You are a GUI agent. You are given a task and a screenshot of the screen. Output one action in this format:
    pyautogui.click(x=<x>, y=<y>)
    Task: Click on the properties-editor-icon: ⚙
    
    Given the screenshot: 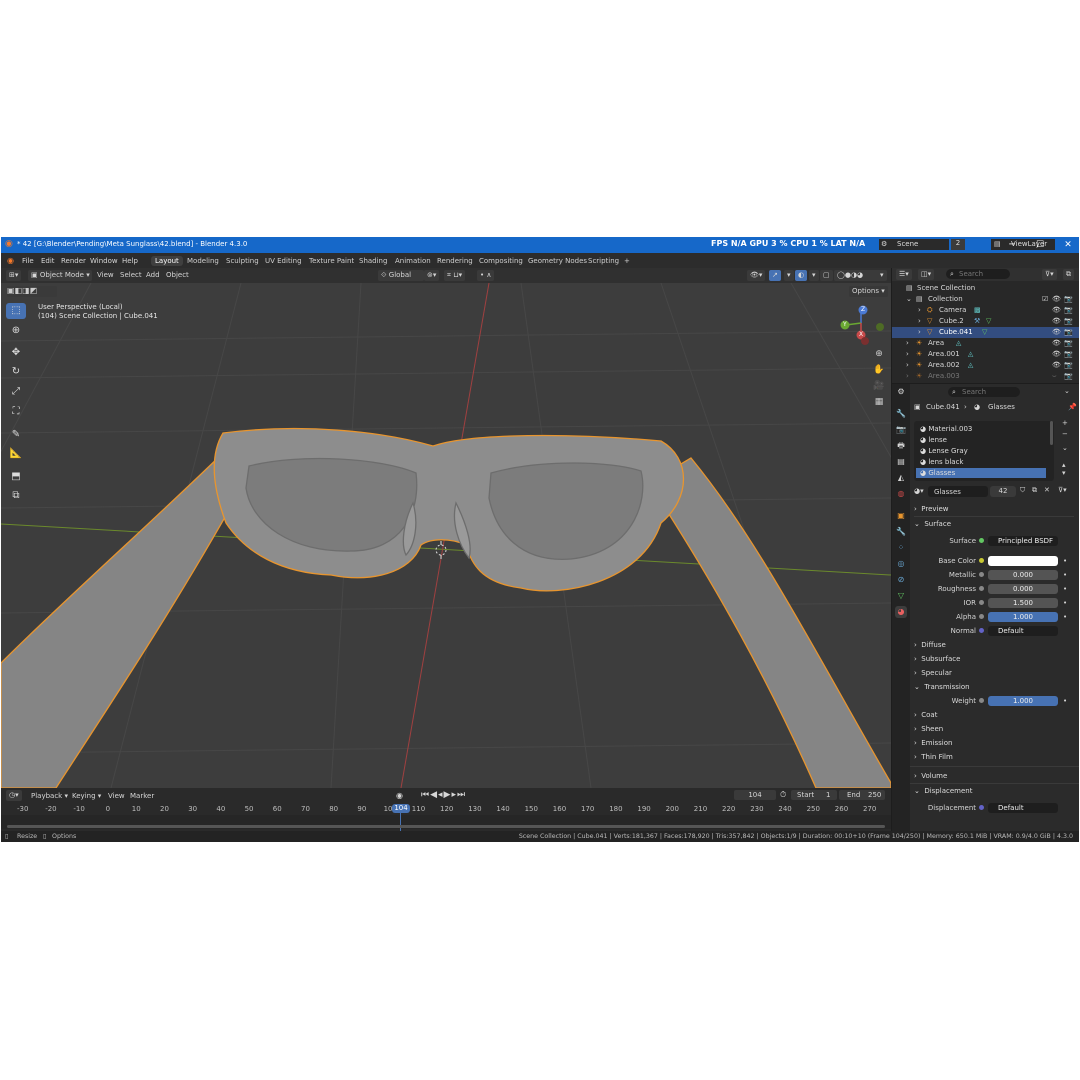 What is the action you would take?
    pyautogui.click(x=901, y=392)
    